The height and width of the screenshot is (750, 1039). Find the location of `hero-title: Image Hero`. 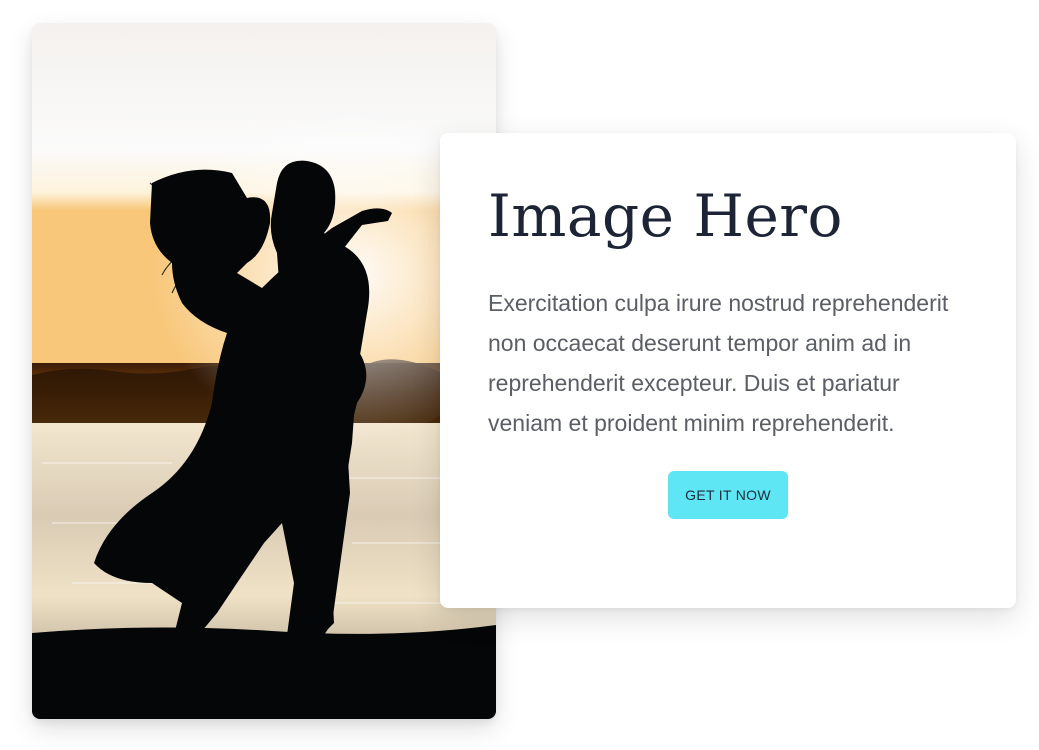

hero-title: Image Hero is located at coordinates (665, 216).